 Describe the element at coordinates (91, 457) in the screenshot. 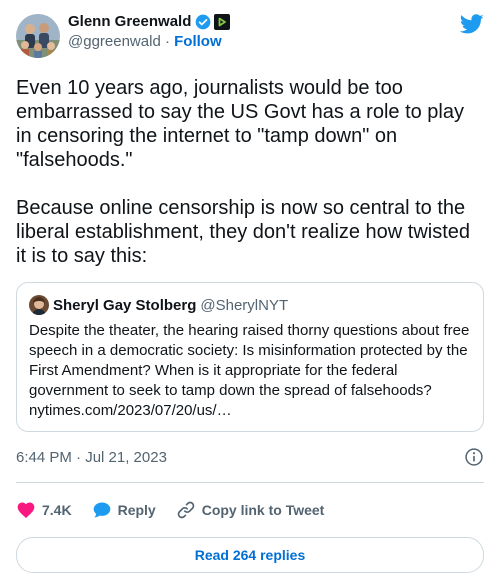

I see `tweet-timestamp: 6:44 PM · Jul 21, 2023` at that location.